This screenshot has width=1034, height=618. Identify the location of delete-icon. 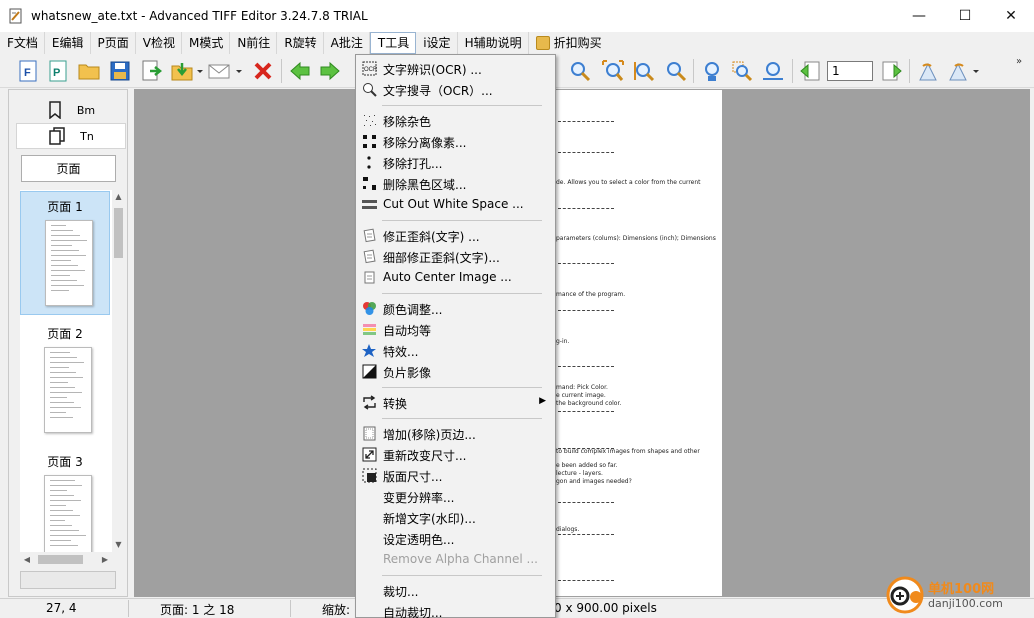
(263, 71).